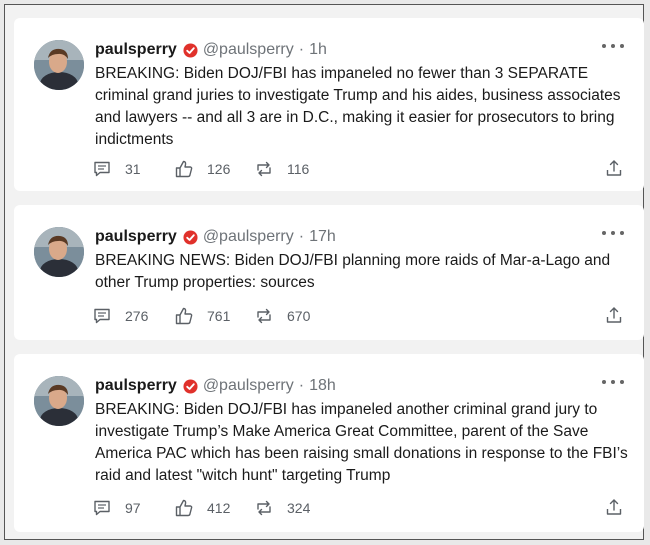 Image resolution: width=650 pixels, height=545 pixels. I want to click on tweet-header: paulsperry @paulsperry · 17h, so click(215, 237).